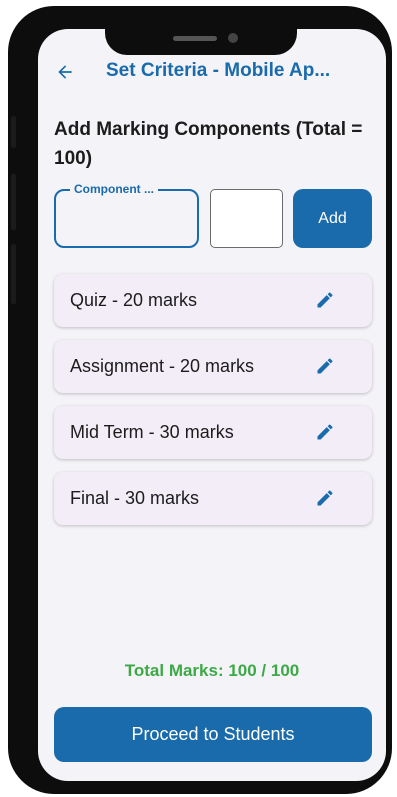 This screenshot has width=397, height=797. What do you see at coordinates (213, 734) in the screenshot?
I see `proceed-button: Proceed to Students` at bounding box center [213, 734].